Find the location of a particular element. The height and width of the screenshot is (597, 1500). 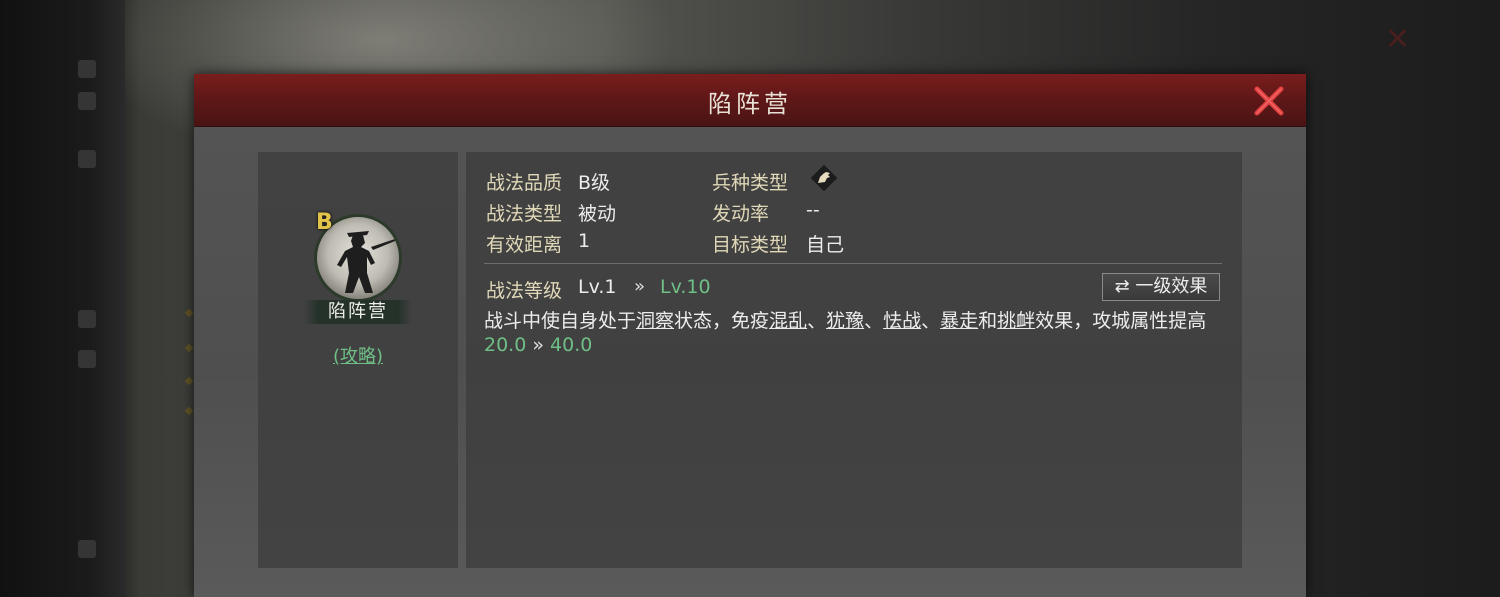

desc-text: 效果，攻城属性提高 is located at coordinates (1121, 321).